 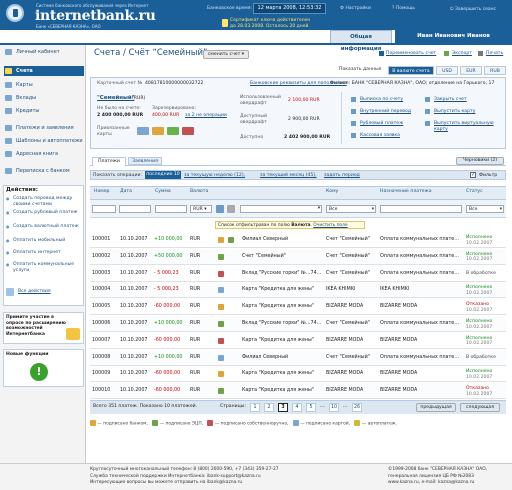 I want to click on print-link: Печать, so click(x=494, y=53).